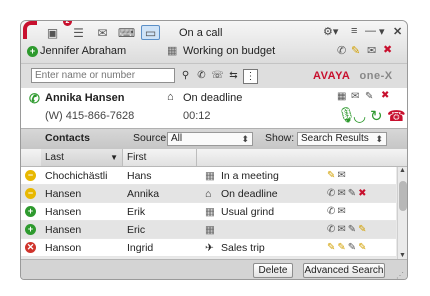 This screenshot has height=296, width=430. Describe the element at coordinates (337, 176) in the screenshot. I see `row-actions: ✎✉` at that location.